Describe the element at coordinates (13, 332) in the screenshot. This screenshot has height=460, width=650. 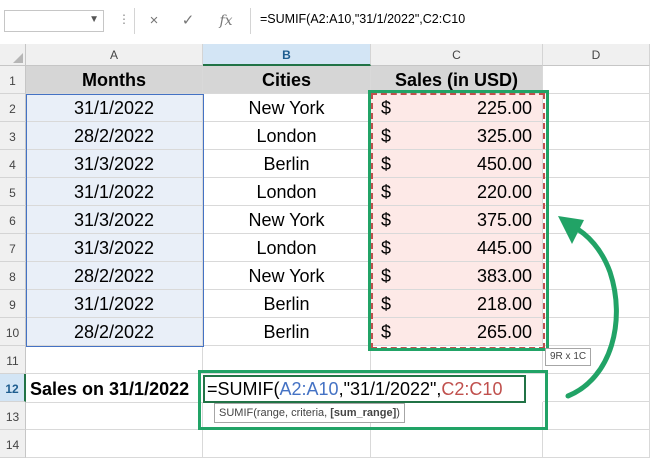
I see `row-header-10: 10` at that location.